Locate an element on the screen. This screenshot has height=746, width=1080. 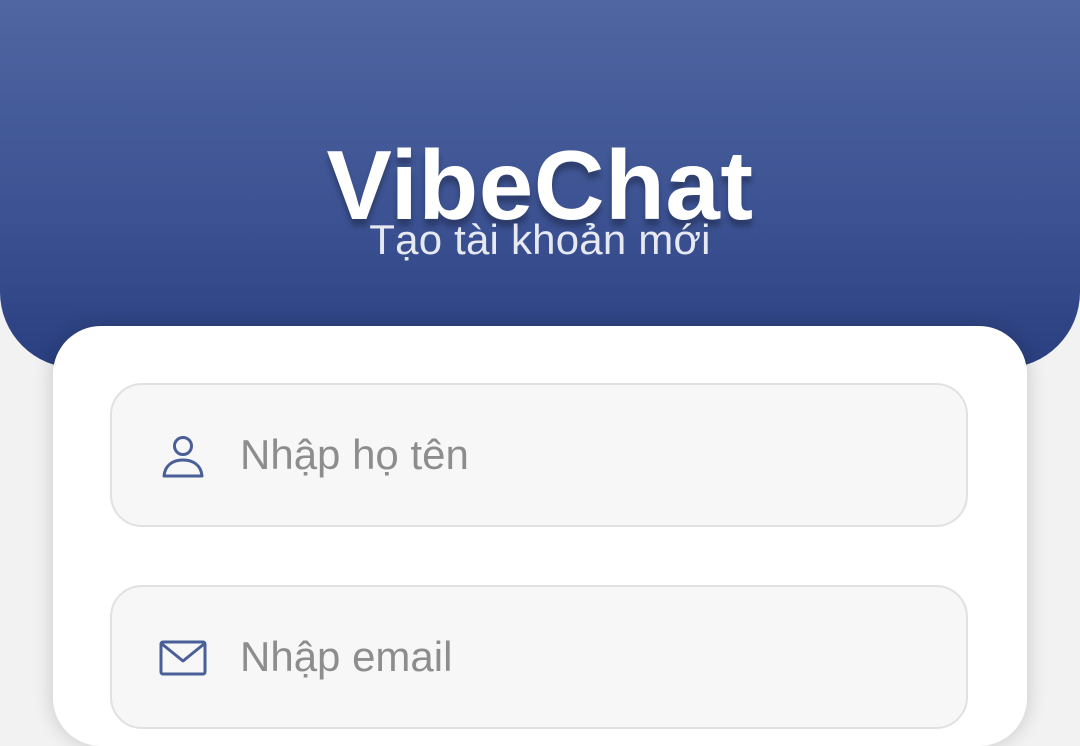
email-input is located at coordinates (585, 657).